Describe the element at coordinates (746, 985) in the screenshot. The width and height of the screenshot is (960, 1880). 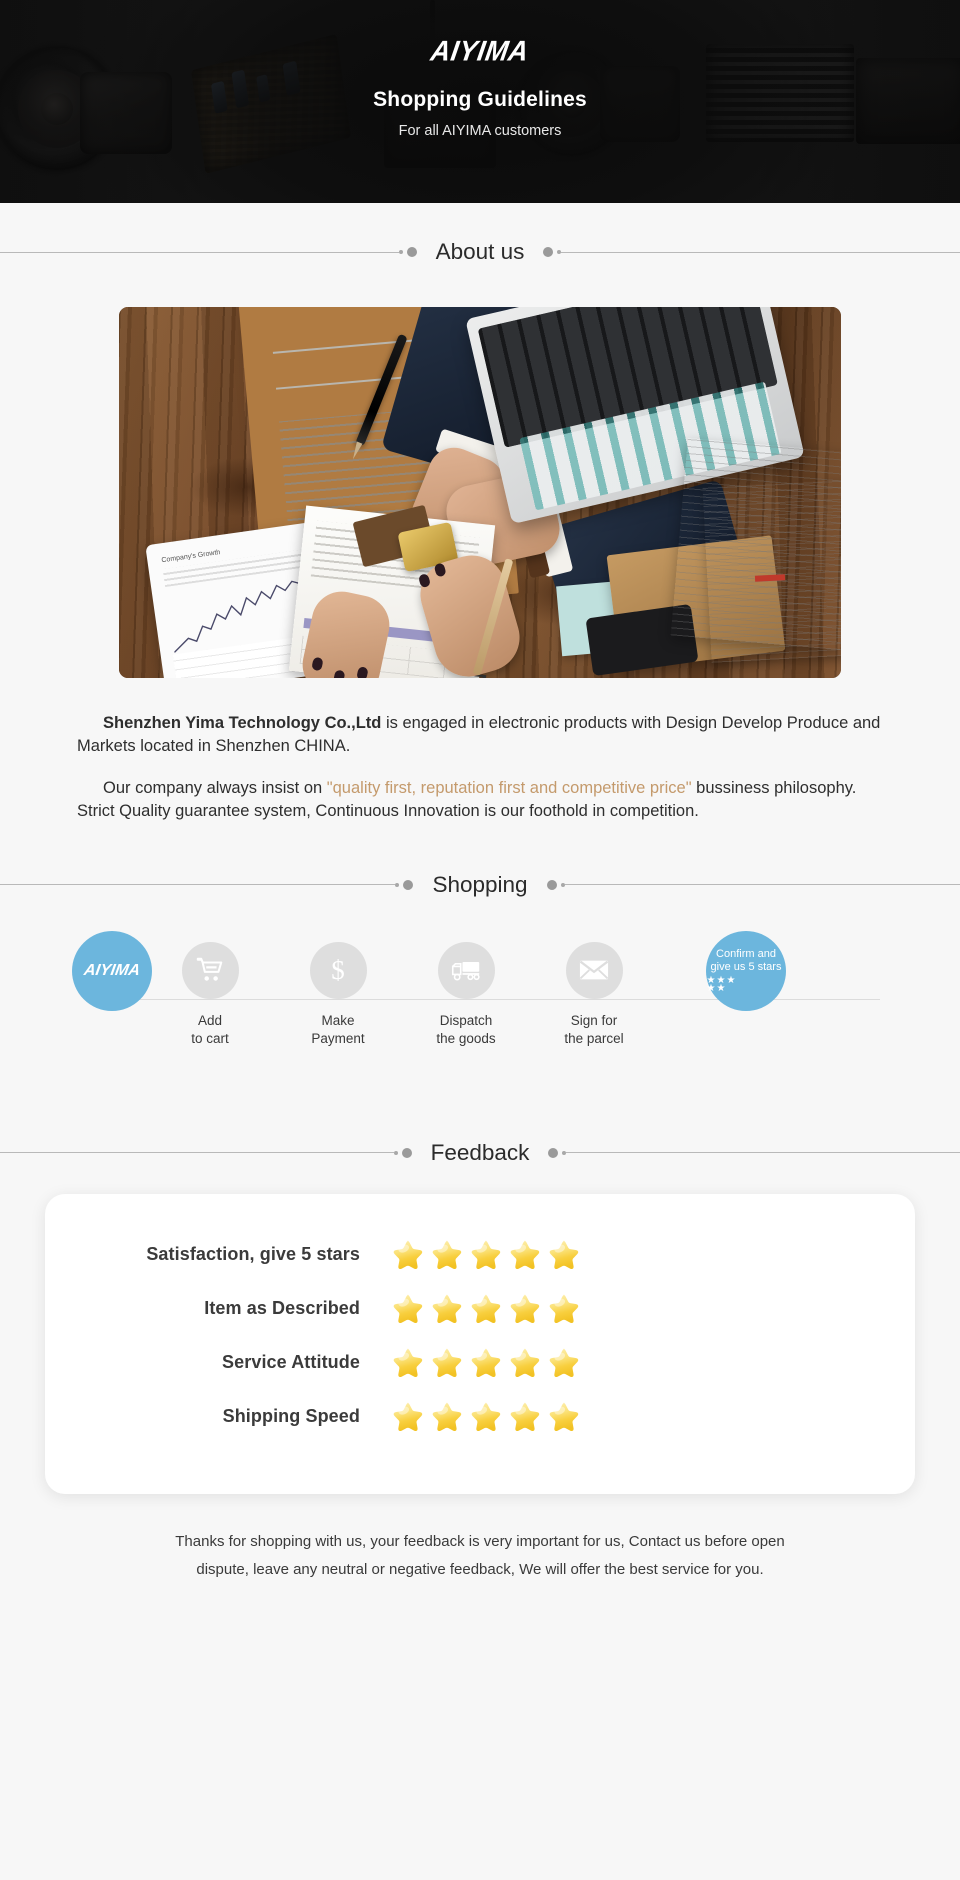
I see `confirm-stars: ★★★ ★★` at that location.